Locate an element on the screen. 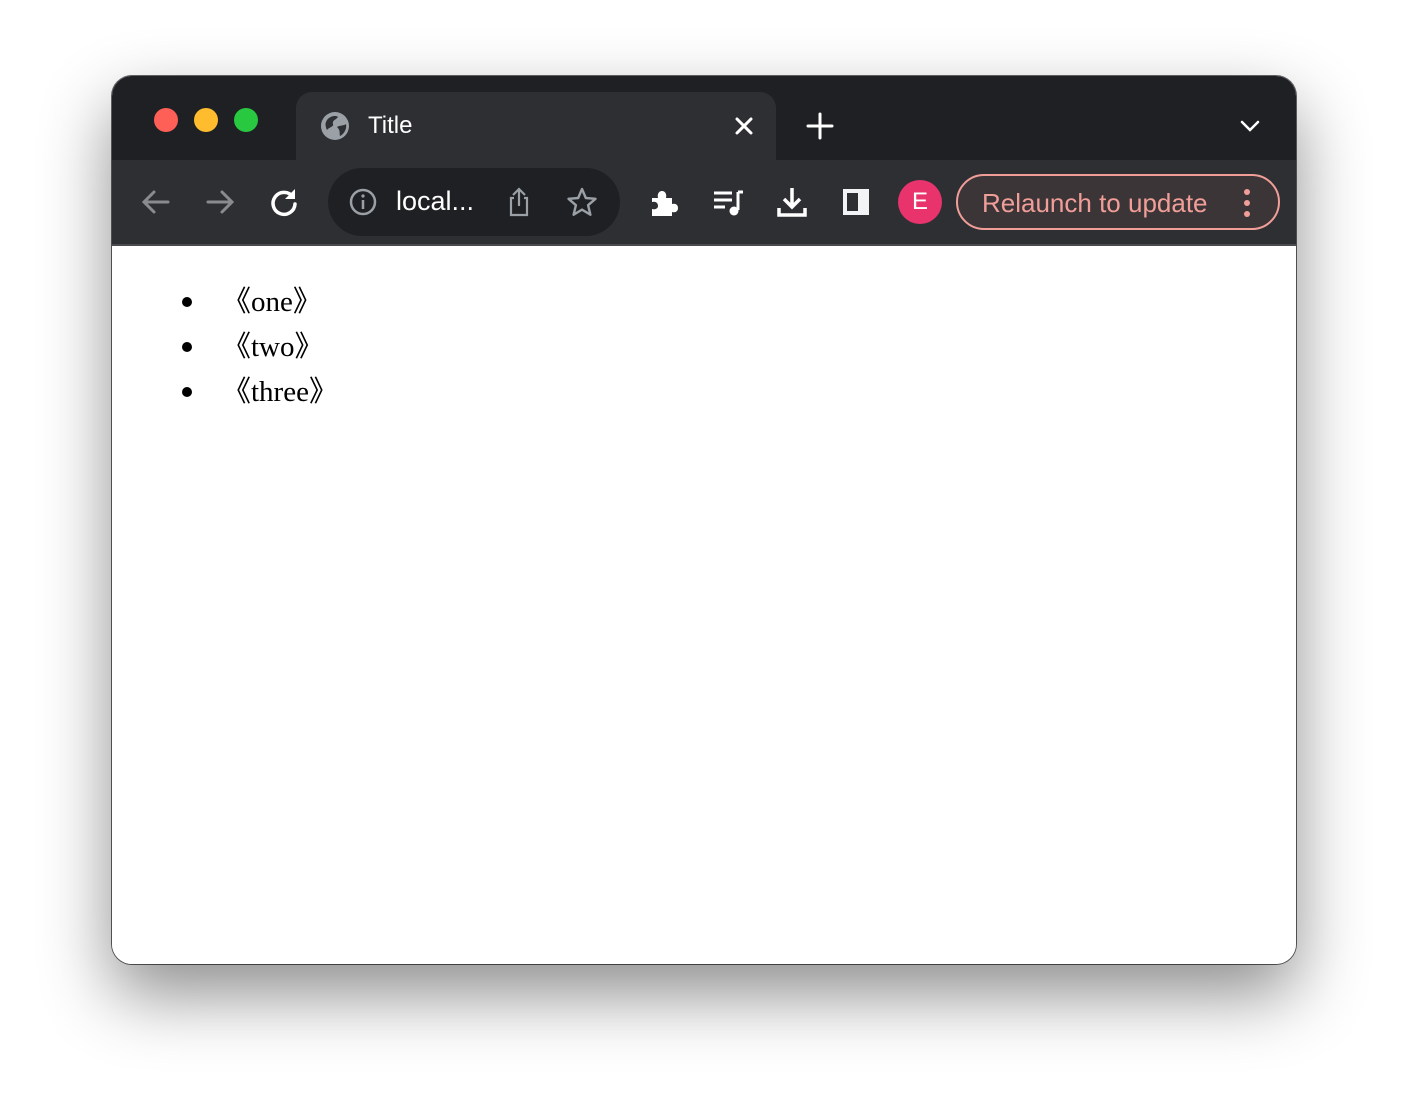 The height and width of the screenshot is (1112, 1408). star-icon is located at coordinates (582, 202).